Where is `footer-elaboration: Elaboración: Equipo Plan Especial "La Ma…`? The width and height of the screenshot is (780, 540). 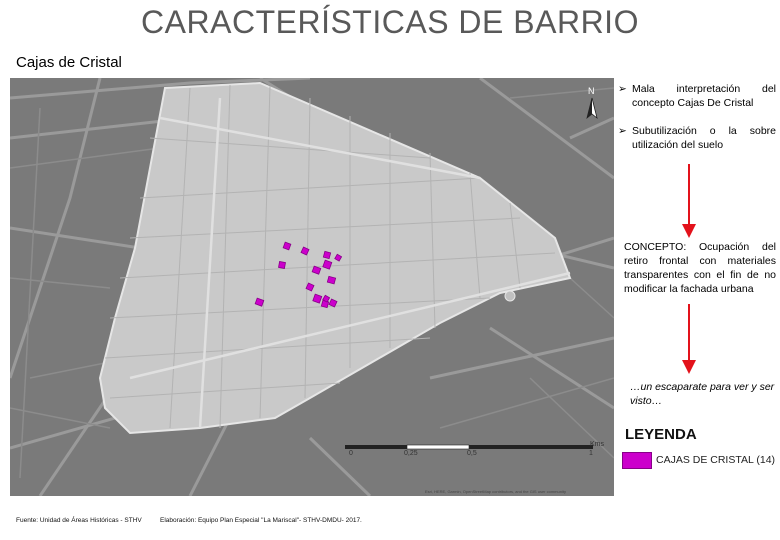
footer-elaboration: Elaboración: Equipo Plan Especial "La Ma… is located at coordinates (261, 520).